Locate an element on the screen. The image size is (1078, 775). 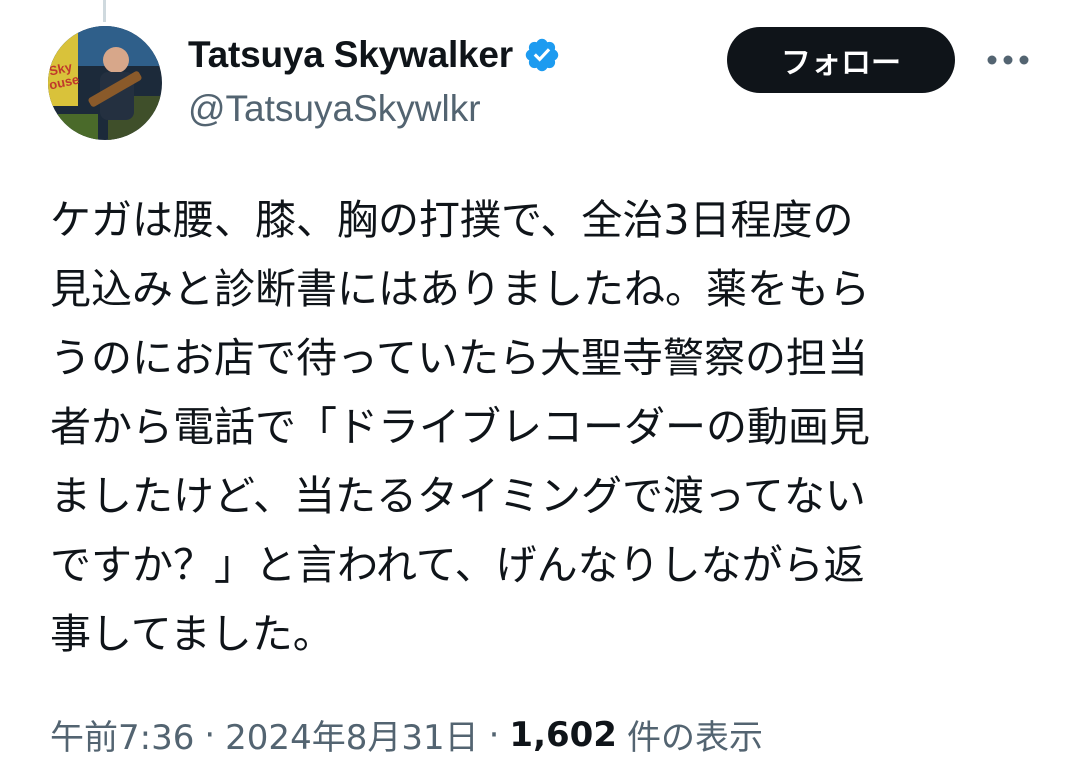
avatar-photo: Sky ouse is located at coordinates (105, 83).